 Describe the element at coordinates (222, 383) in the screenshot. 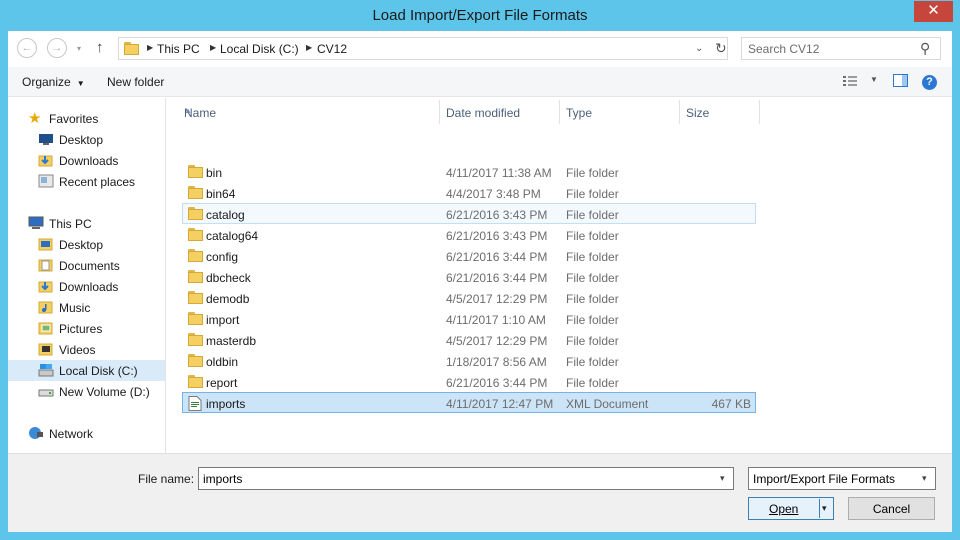

I see `file-name: report` at that location.